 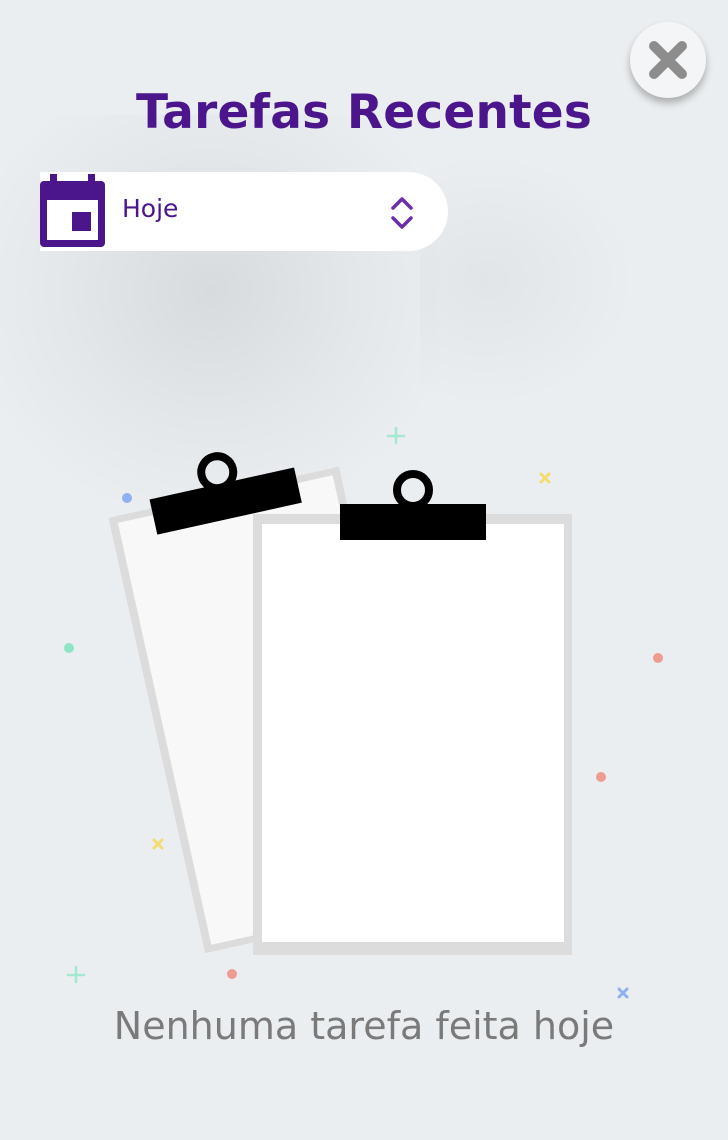 I want to click on empty-state-message: Nenhuma tarefa feita hoje, so click(x=364, y=1026).